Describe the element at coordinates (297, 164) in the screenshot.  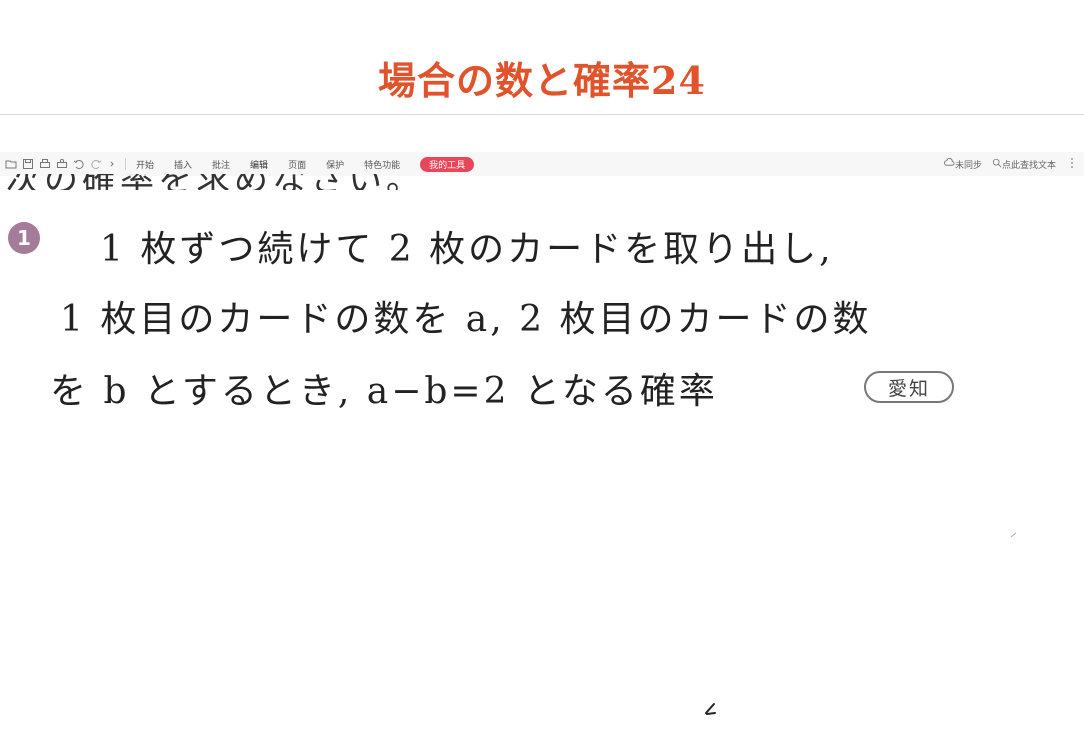
I see `tab-page: 页面` at that location.